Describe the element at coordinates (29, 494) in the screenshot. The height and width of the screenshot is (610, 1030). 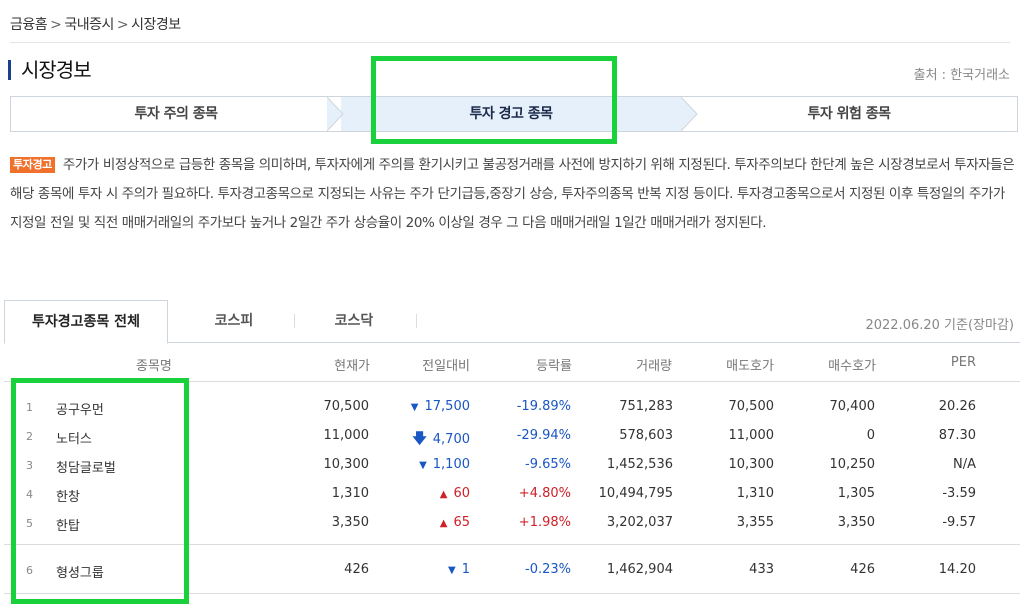
I see `row-number: 4` at that location.